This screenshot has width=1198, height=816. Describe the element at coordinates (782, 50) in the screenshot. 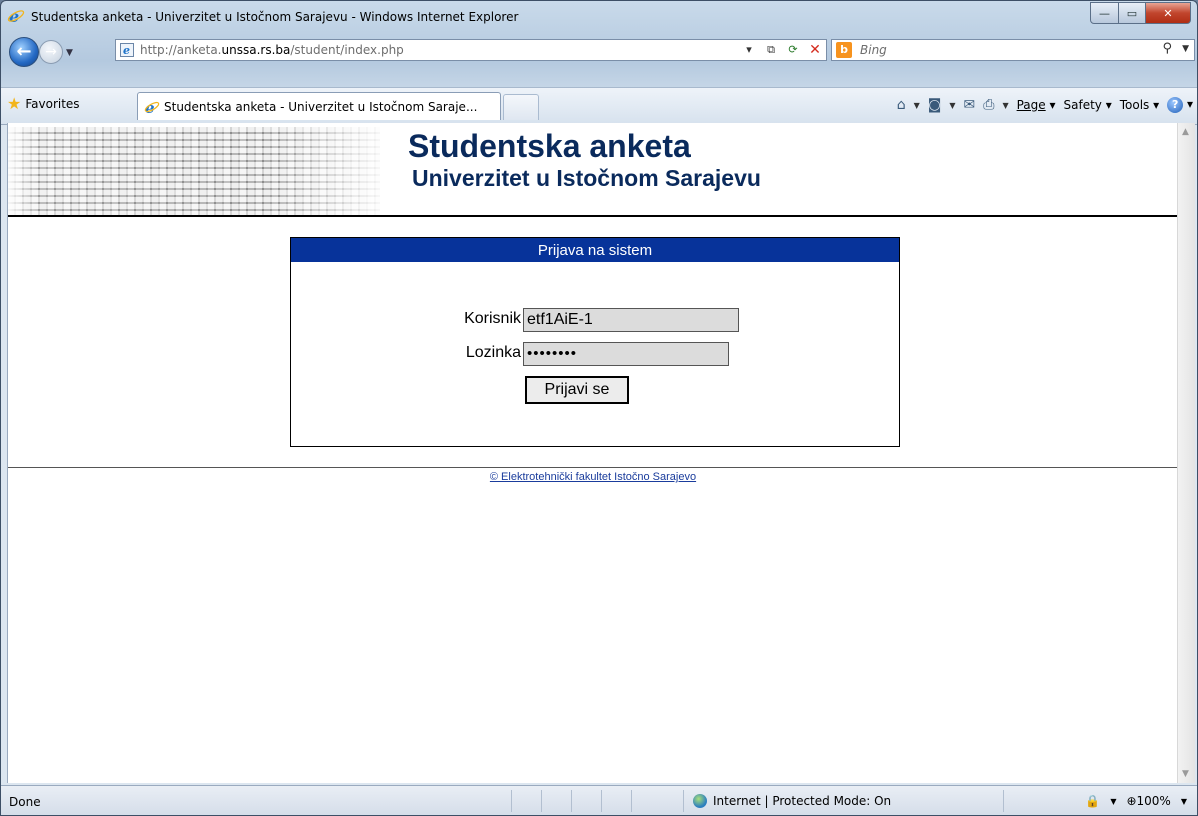

I see `address-tools: ▾ ⧉ ⟳ ✕` at that location.